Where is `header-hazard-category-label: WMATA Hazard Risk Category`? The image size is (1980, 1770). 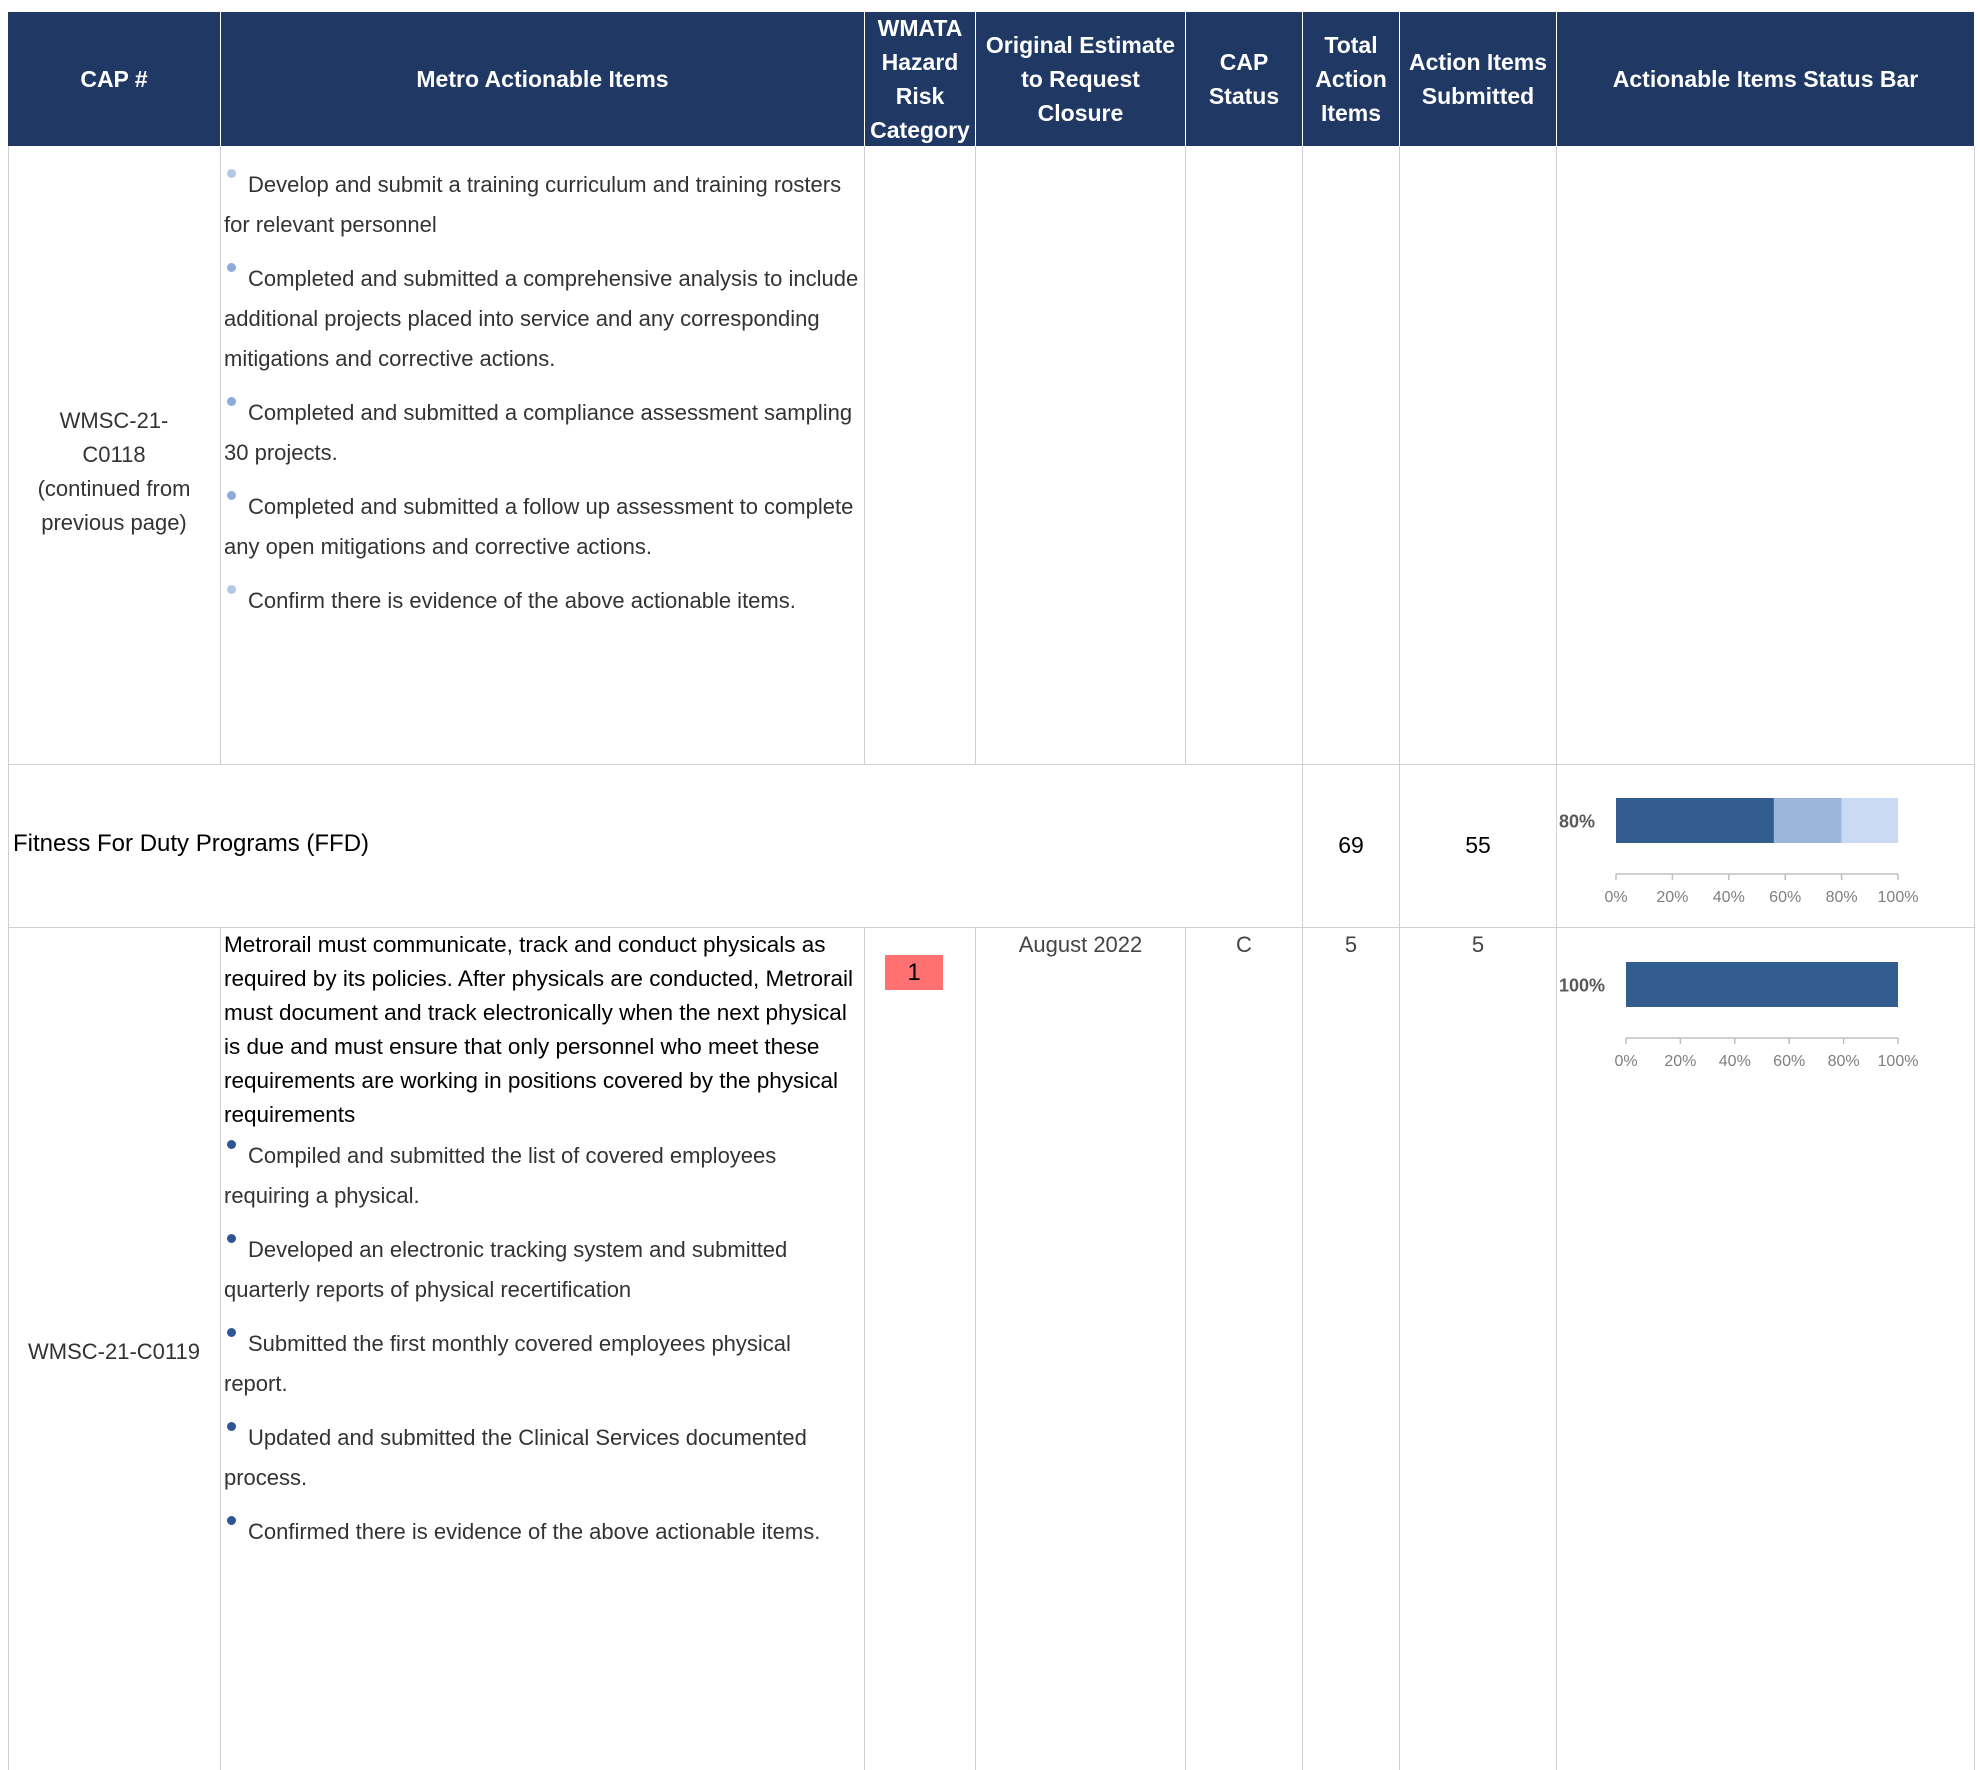
header-hazard-category-label: WMATA Hazard Risk Category is located at coordinates (920, 79).